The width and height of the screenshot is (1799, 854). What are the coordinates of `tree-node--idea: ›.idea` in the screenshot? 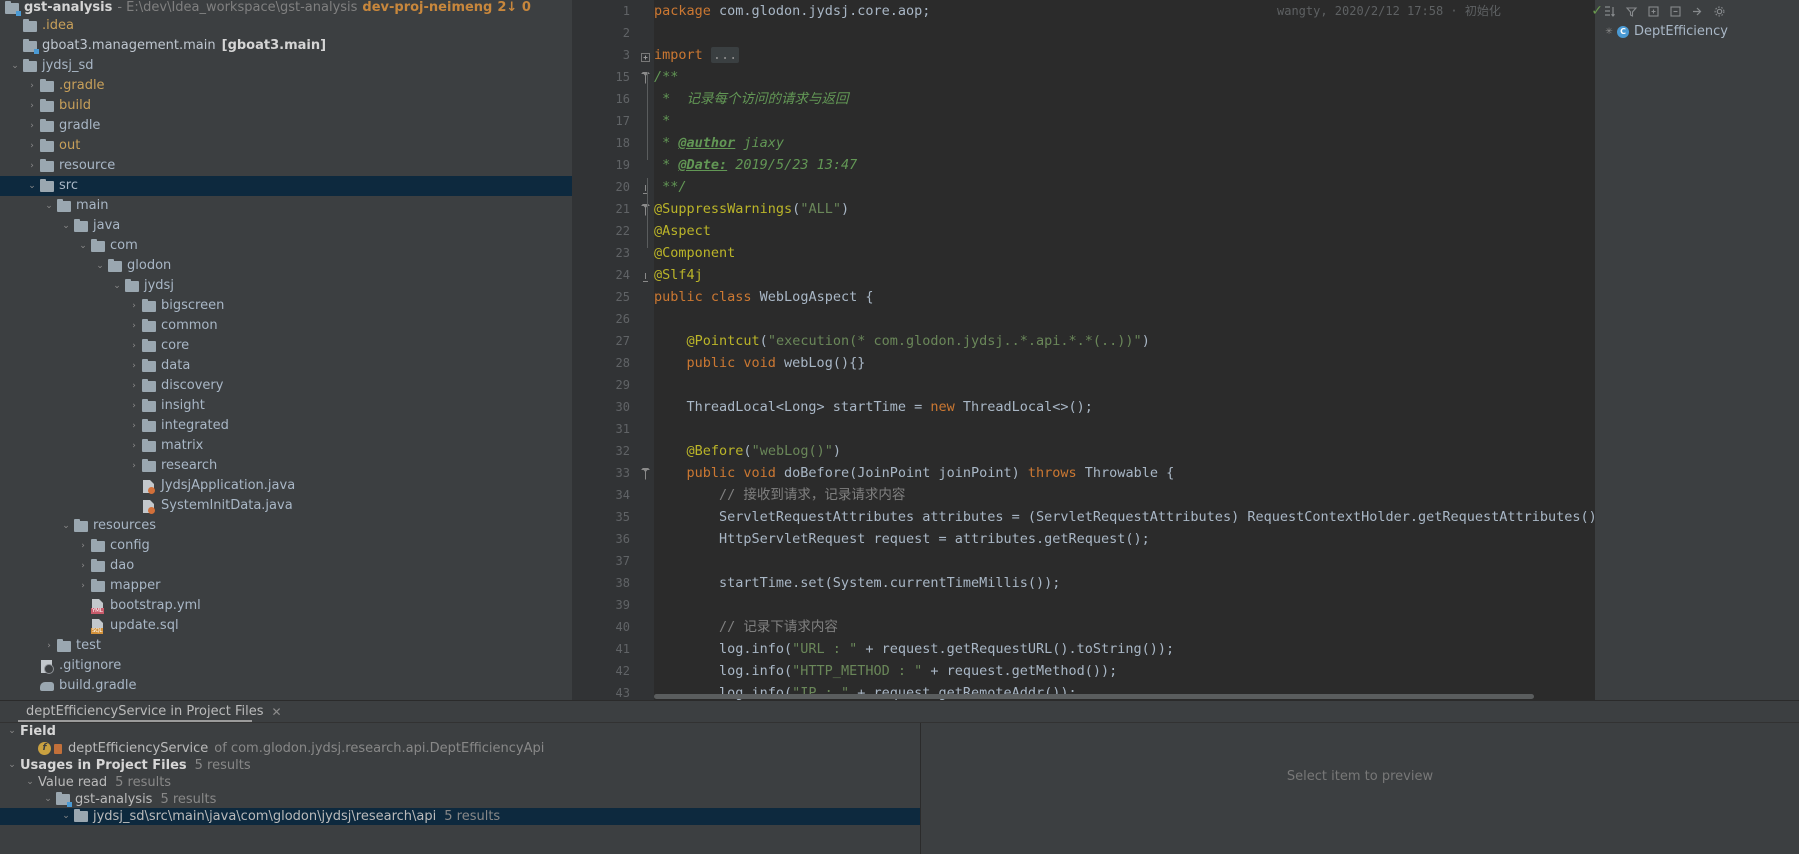 It's located at (286, 26).